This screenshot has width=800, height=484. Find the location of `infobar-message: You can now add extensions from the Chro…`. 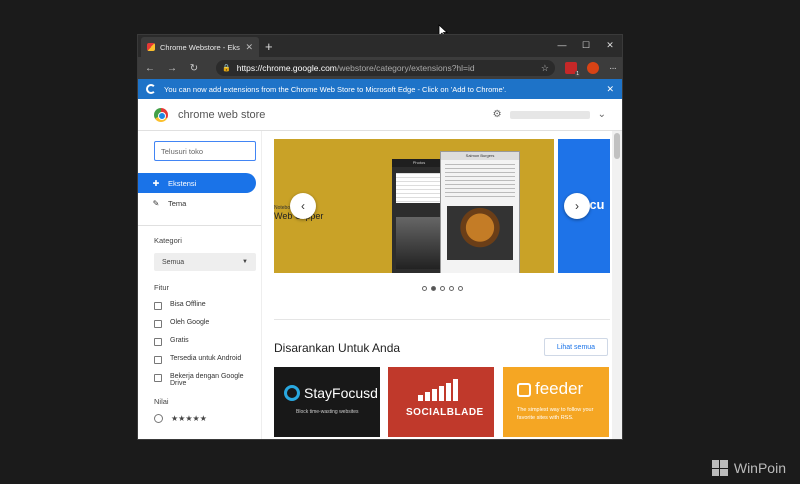

infobar-message: You can now add extensions from the Chro… is located at coordinates (335, 89).